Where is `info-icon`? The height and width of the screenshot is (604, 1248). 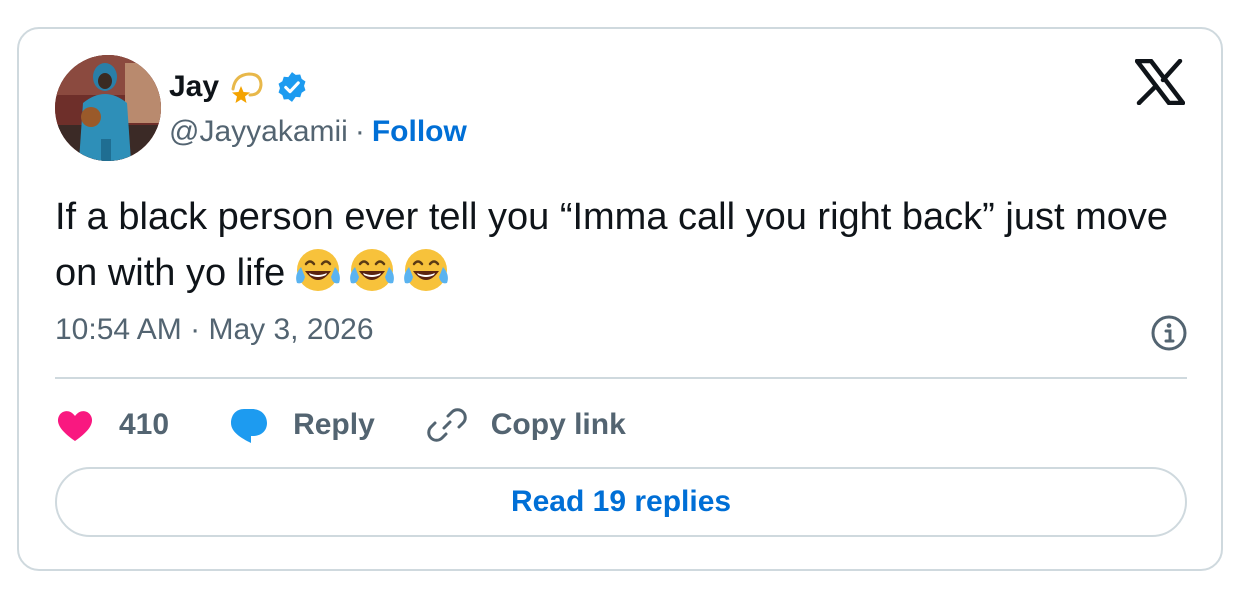 info-icon is located at coordinates (1169, 333).